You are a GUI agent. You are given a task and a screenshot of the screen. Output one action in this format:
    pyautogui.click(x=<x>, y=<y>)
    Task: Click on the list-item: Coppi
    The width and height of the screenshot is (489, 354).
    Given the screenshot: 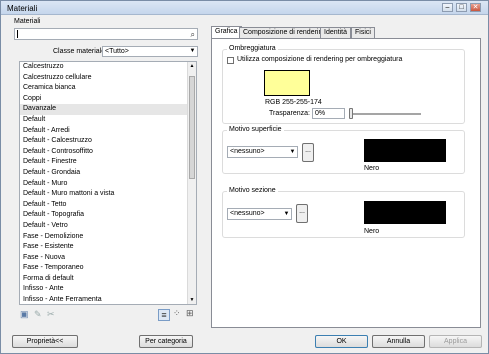 What is the action you would take?
    pyautogui.click(x=108, y=99)
    